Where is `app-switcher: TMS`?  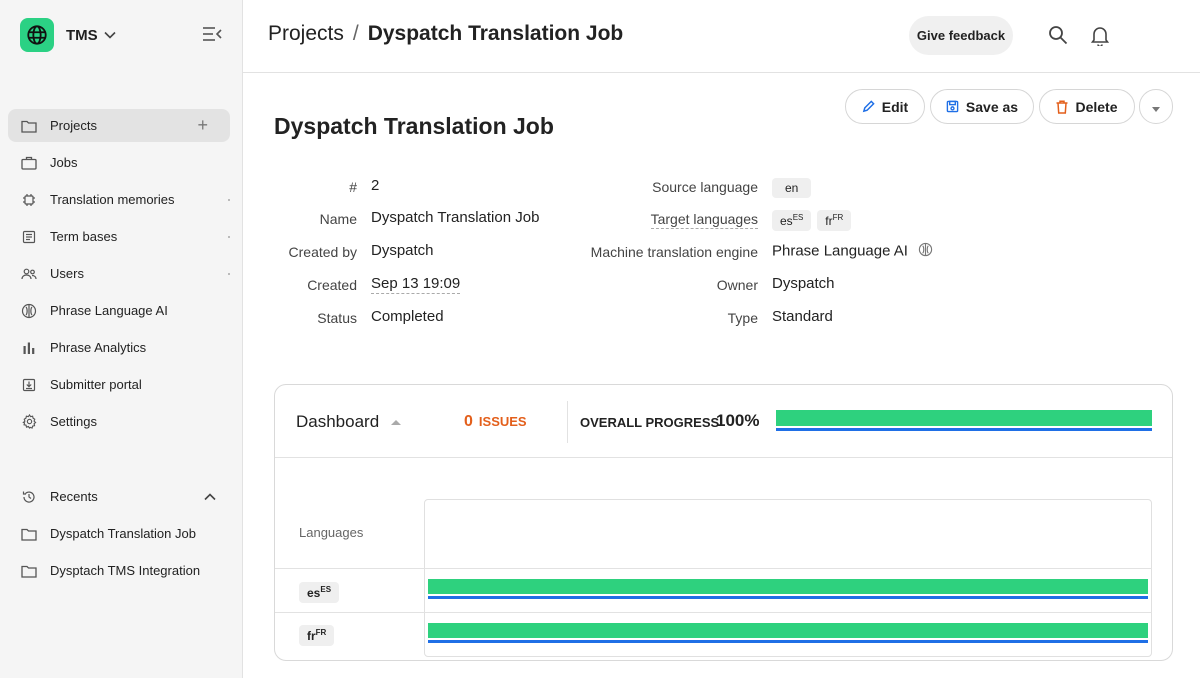 app-switcher: TMS is located at coordinates (68, 35).